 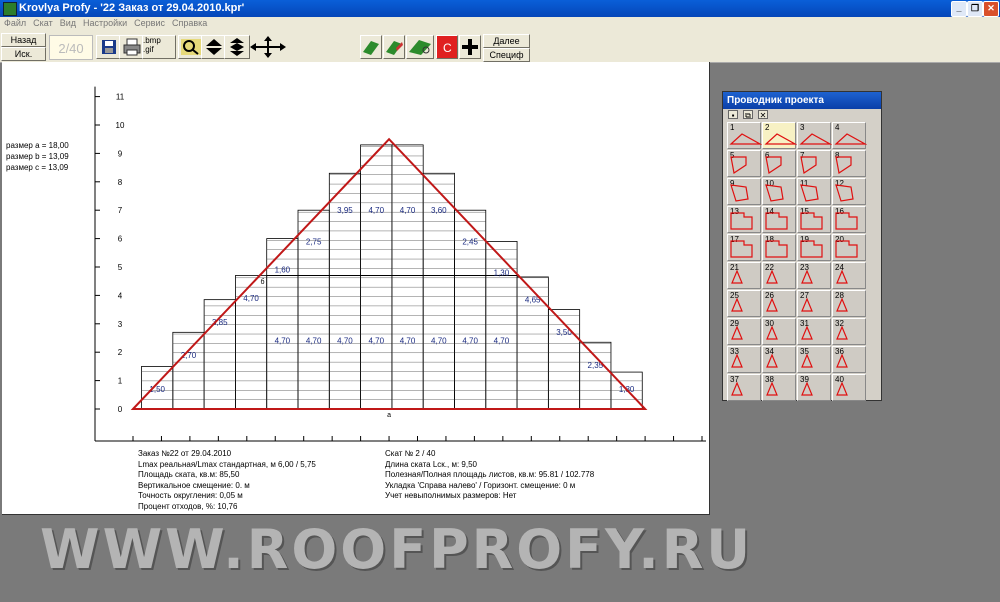 I want to click on slope-thumbnail: 5, so click(x=744, y=163).